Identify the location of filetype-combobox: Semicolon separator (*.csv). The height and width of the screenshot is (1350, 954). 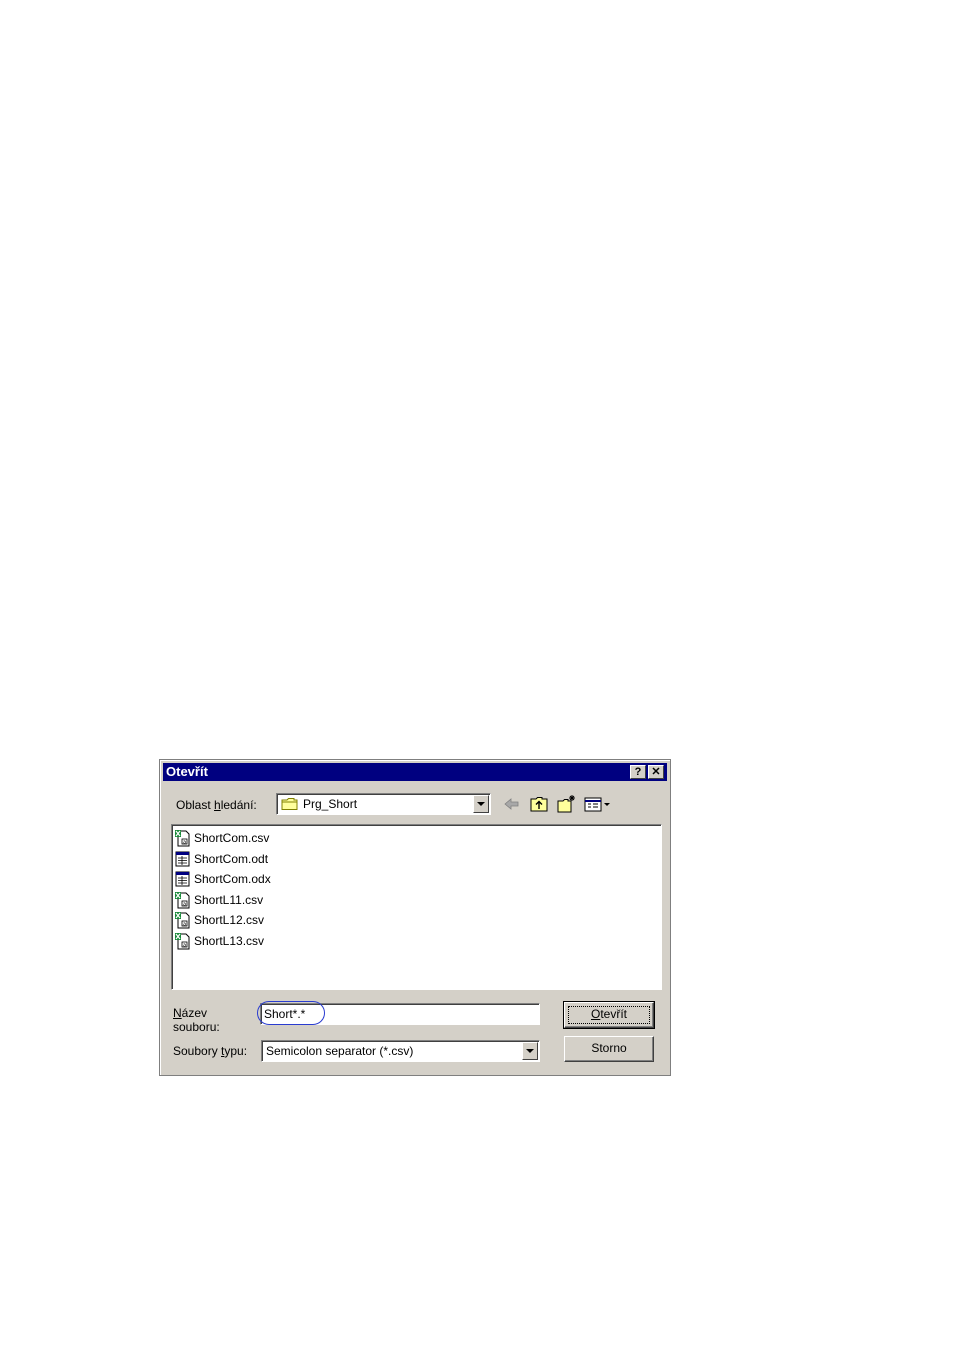
(400, 1051).